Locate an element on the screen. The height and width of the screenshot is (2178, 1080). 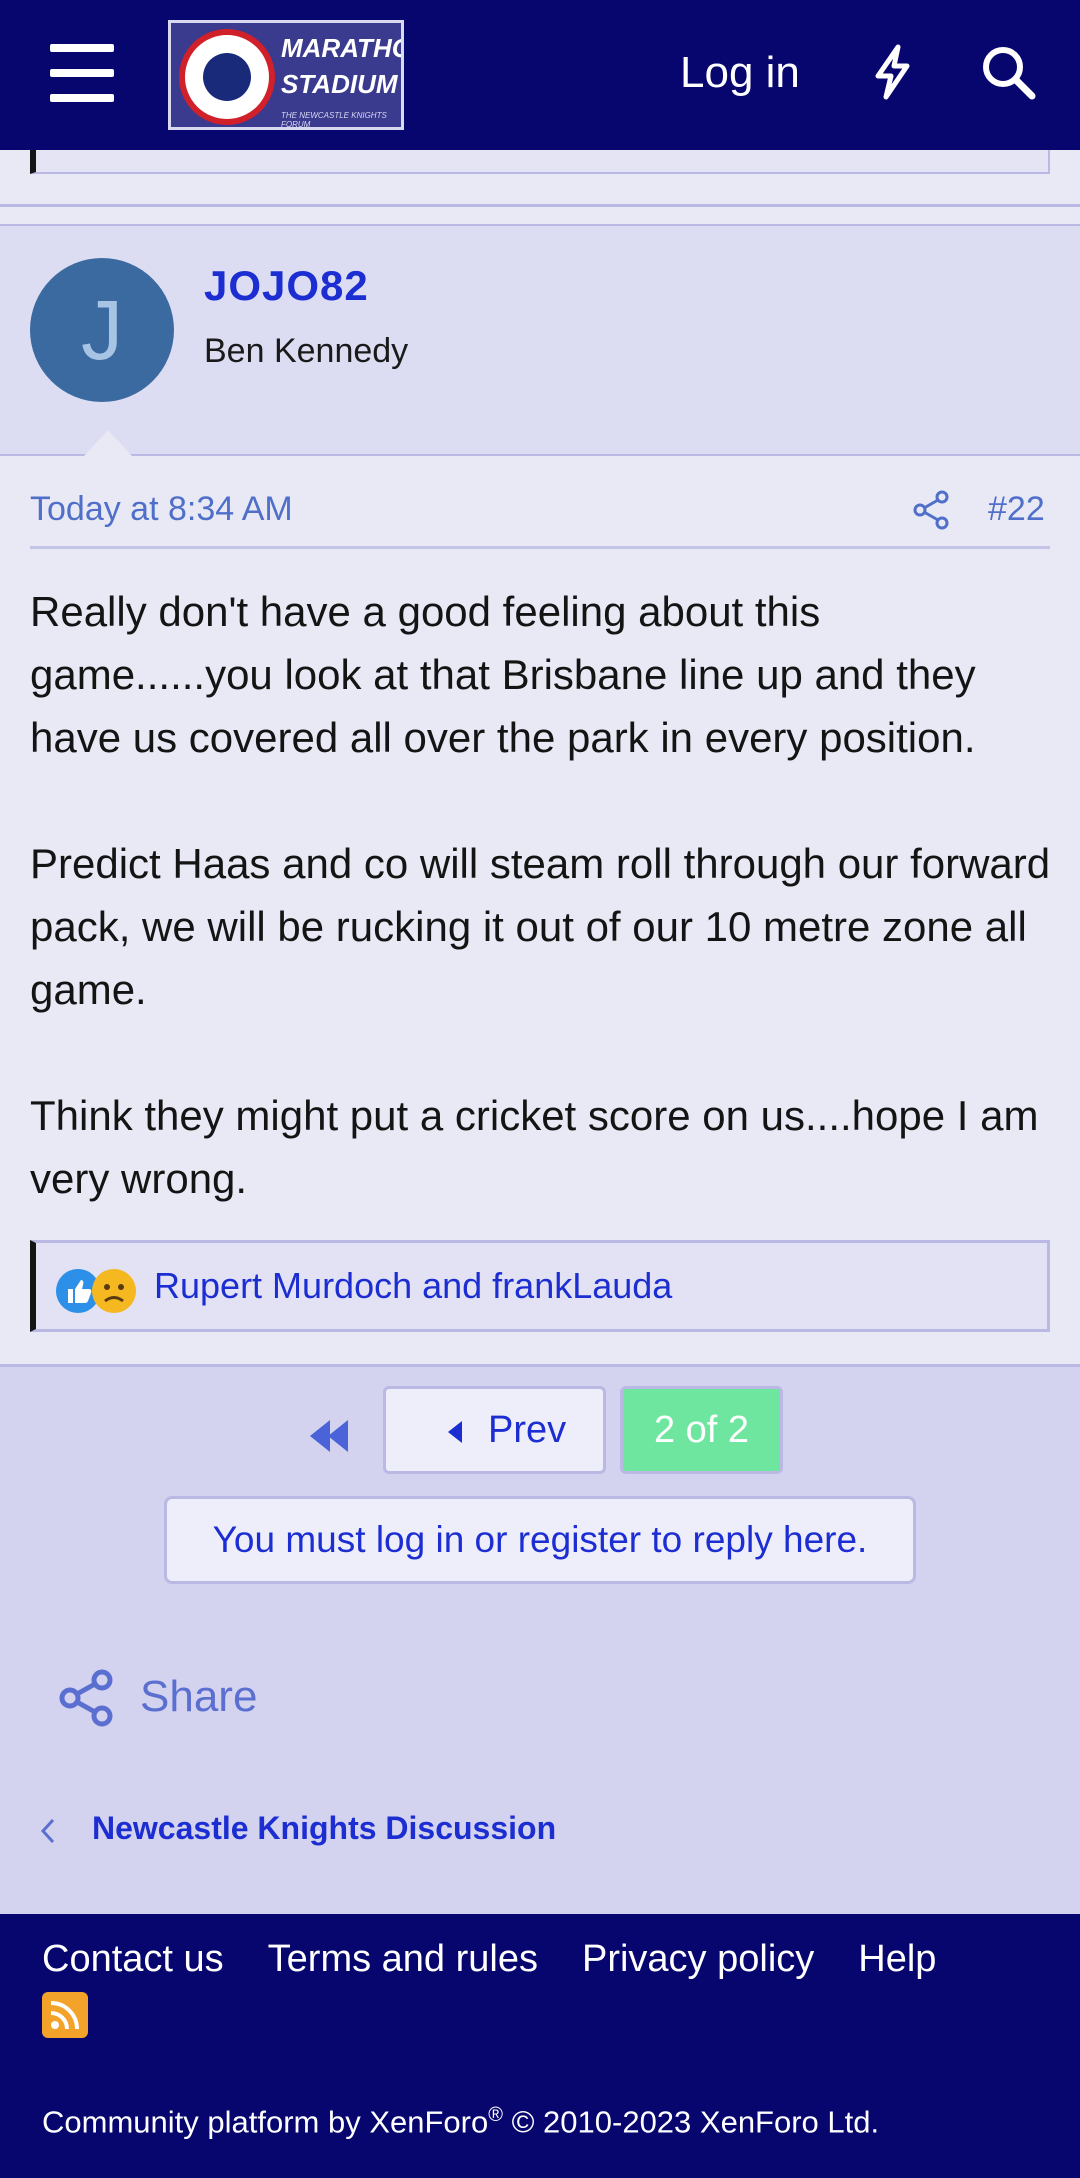
post-header-rule is located at coordinates (540, 547).